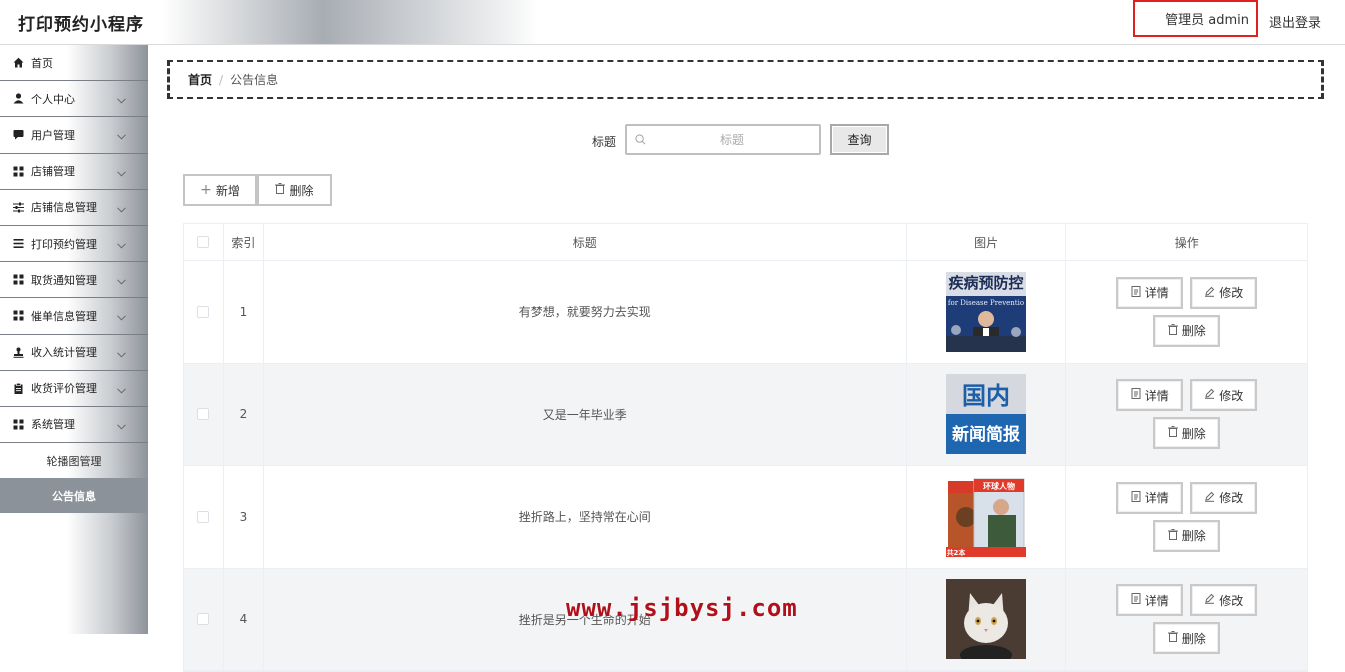 This screenshot has height=672, width=1345. Describe the element at coordinates (53, 172) in the screenshot. I see `sidebar-item-label: 店铺管理` at that location.